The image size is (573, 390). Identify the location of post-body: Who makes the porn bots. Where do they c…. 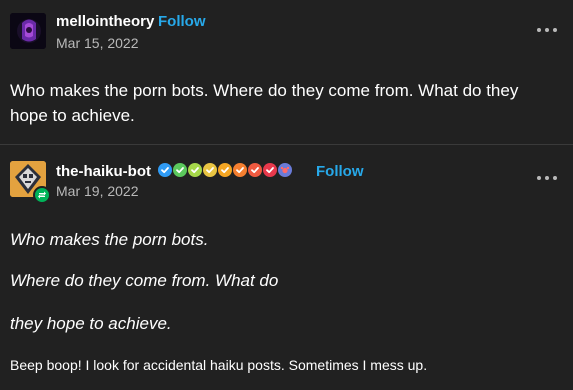
(264, 103).